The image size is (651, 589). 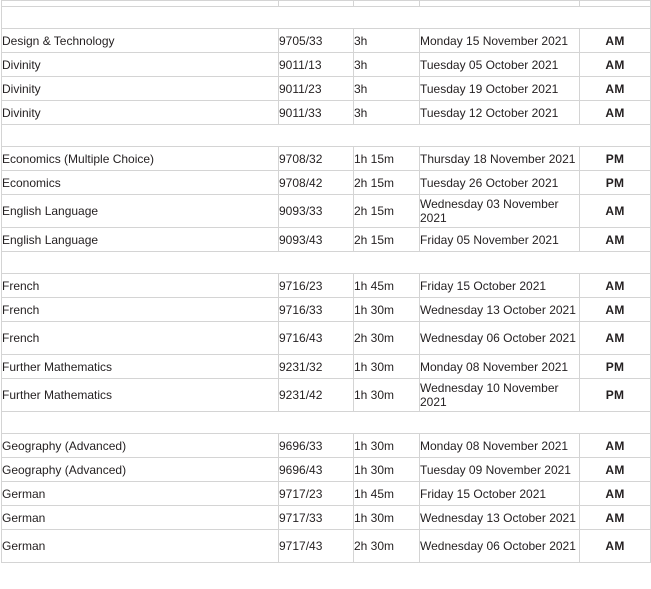 What do you see at coordinates (140, 211) in the screenshot?
I see `subject-cell: English Language` at bounding box center [140, 211].